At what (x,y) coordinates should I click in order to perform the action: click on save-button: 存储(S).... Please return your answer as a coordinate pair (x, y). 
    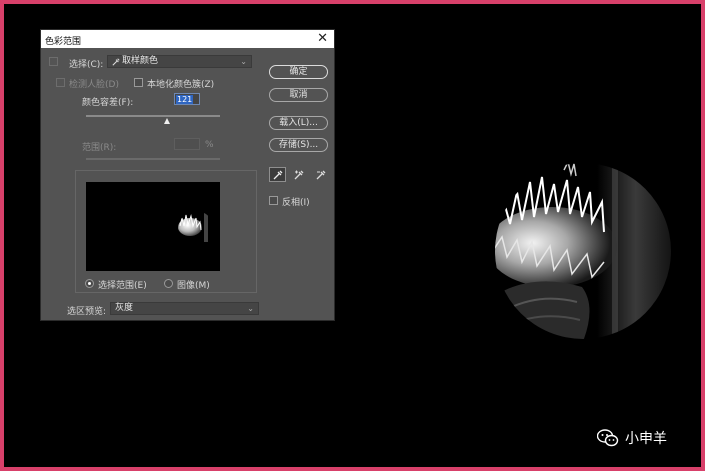
    Looking at the image, I should click on (298, 145).